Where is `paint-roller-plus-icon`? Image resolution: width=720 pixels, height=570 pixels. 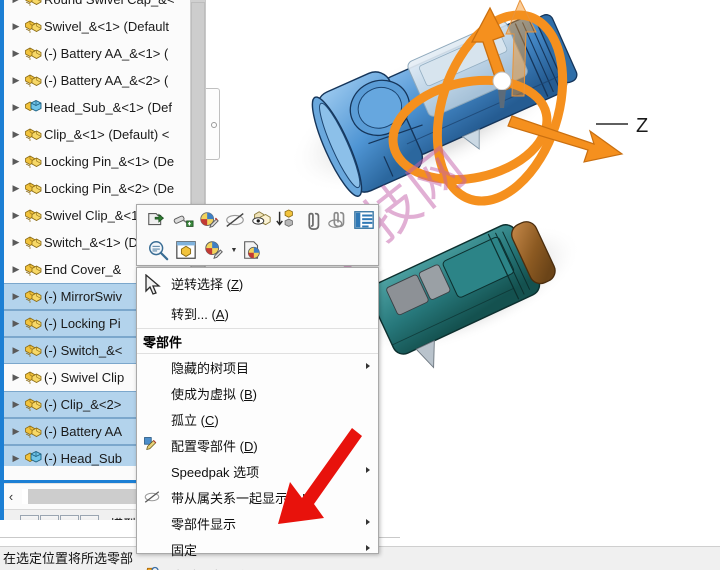 paint-roller-plus-icon is located at coordinates (183, 220).